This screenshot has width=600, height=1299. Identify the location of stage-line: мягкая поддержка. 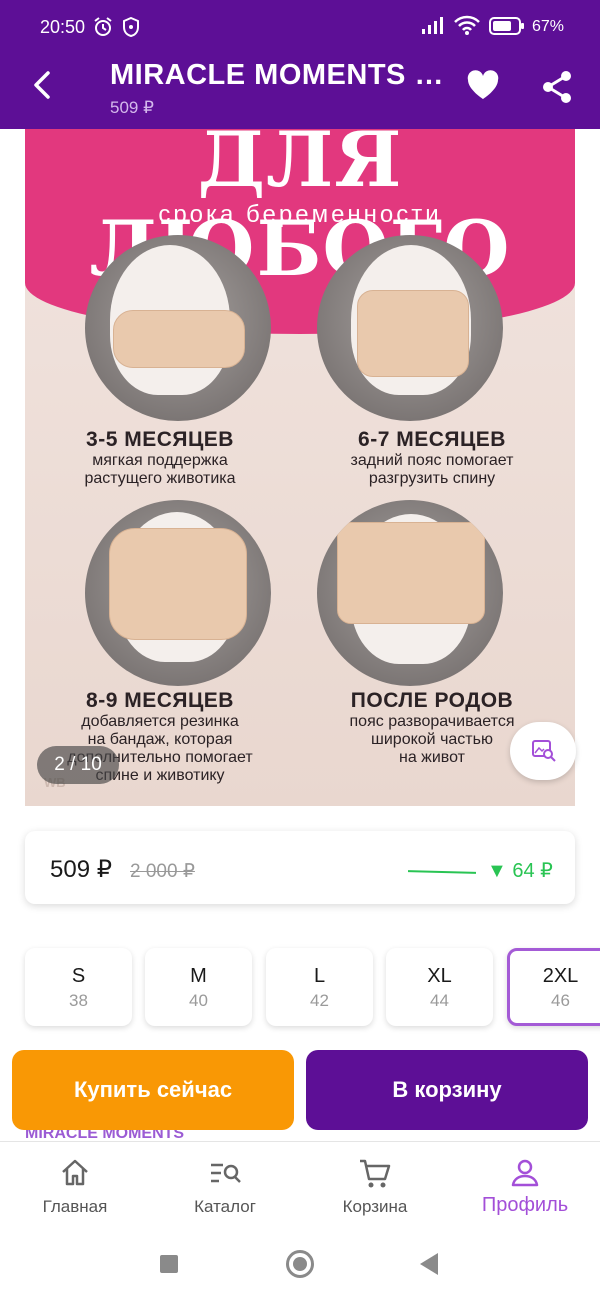
(160, 460).